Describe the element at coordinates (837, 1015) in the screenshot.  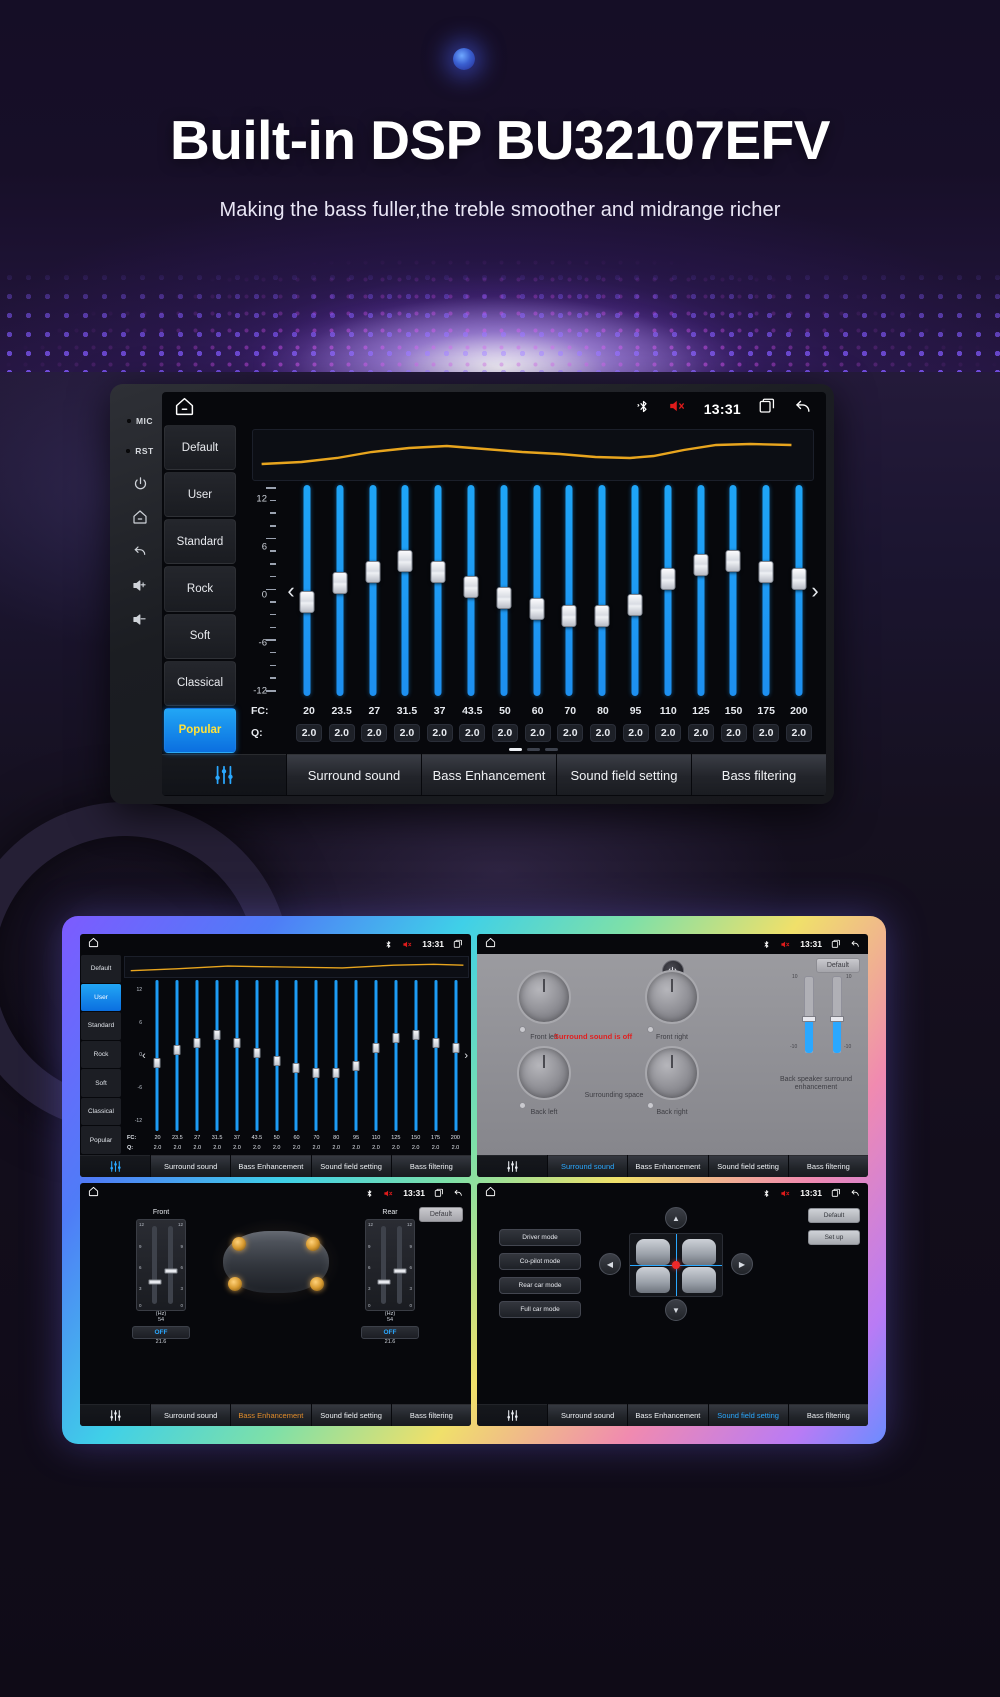
I see `back-enhance-slider-right` at that location.